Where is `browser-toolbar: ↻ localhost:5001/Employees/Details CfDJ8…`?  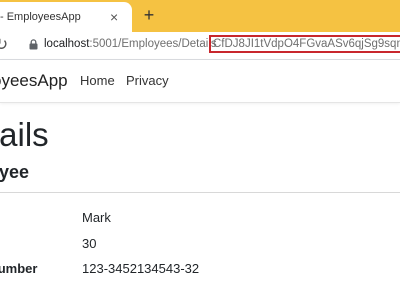
browser-toolbar: ↻ localhost:5001/Employees/Details CfDJ8… is located at coordinates (200, 46).